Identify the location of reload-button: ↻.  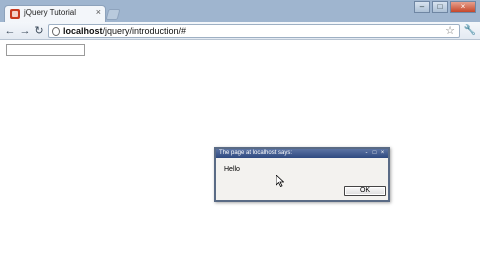
(39, 31).